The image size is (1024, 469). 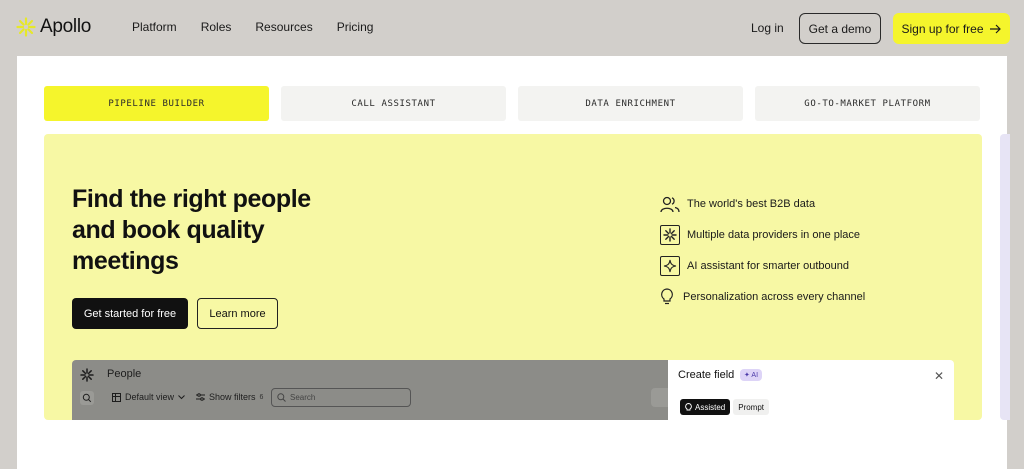 I want to click on assisted-label: Assisted, so click(x=710, y=407).